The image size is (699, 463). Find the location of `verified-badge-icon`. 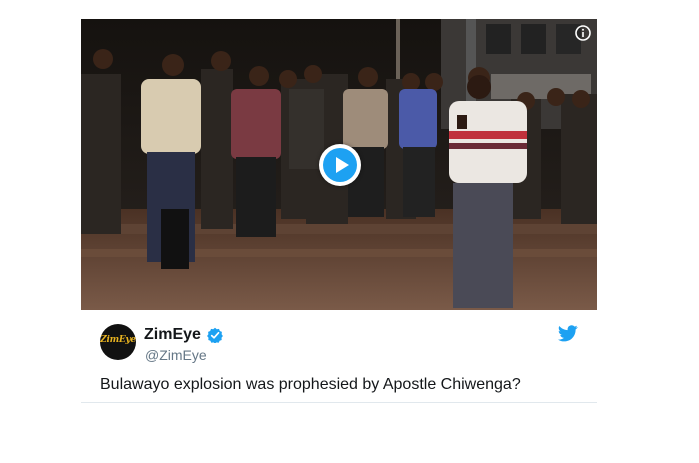

verified-badge-icon is located at coordinates (215, 335).